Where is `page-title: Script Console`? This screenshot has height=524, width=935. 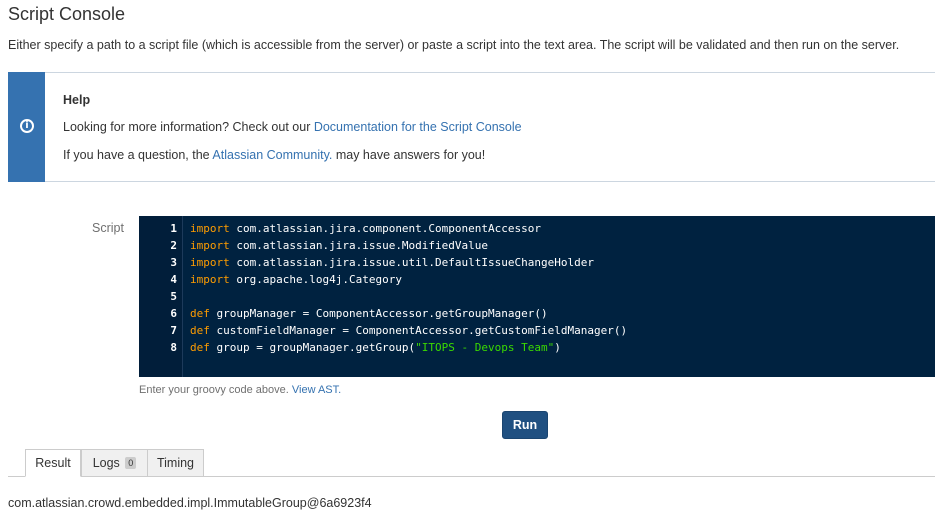
page-title: Script Console is located at coordinates (67, 14).